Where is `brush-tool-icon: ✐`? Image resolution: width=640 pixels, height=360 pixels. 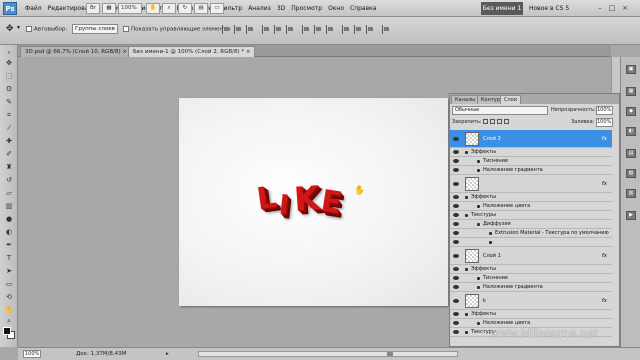 brush-tool-icon: ✐ is located at coordinates (9, 154).